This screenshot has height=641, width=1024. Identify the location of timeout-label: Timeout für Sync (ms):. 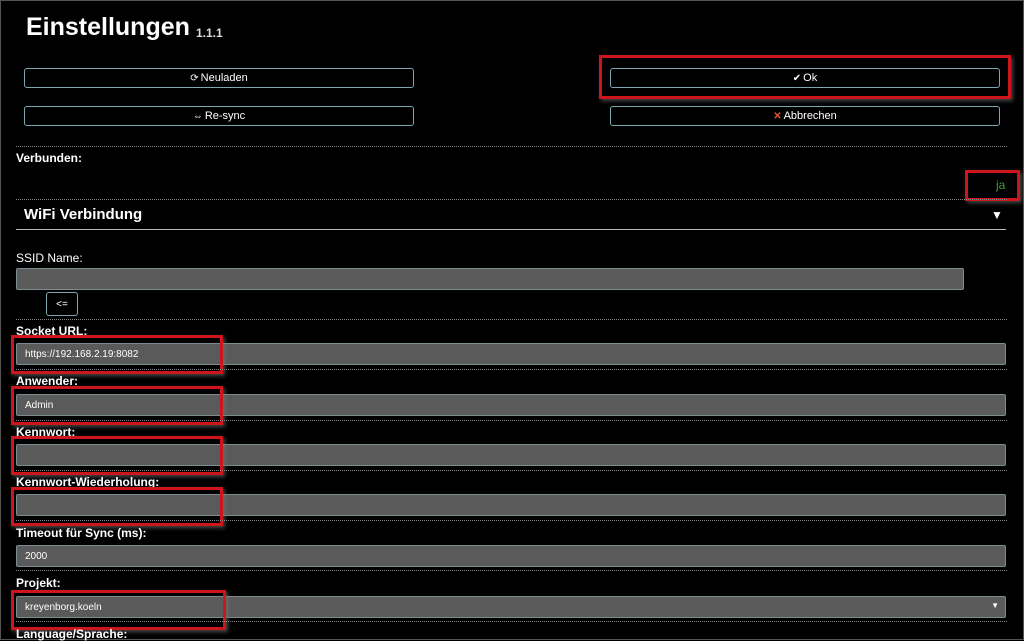
(81, 533).